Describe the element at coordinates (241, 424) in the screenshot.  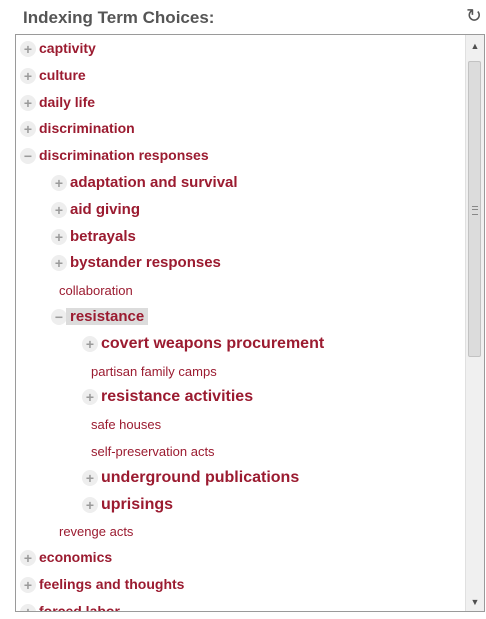
I see `tree-item: safe houses` at that location.